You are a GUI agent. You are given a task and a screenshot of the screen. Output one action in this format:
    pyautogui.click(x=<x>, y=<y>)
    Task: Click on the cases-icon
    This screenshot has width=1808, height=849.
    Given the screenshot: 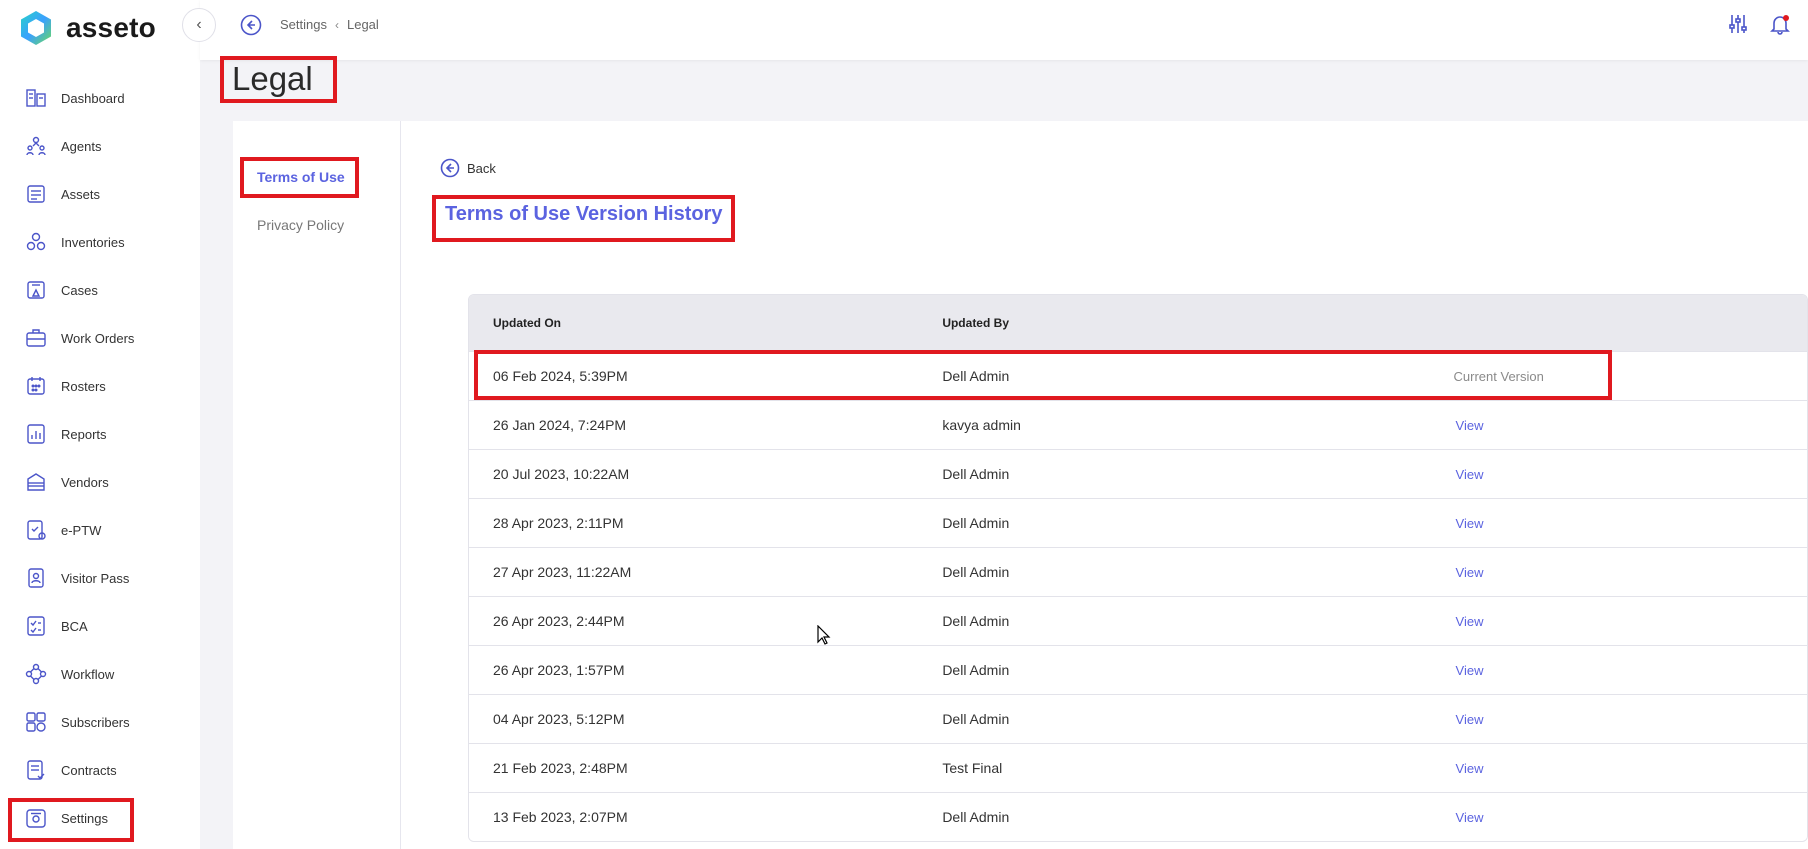 What is the action you would take?
    pyautogui.click(x=36, y=290)
    